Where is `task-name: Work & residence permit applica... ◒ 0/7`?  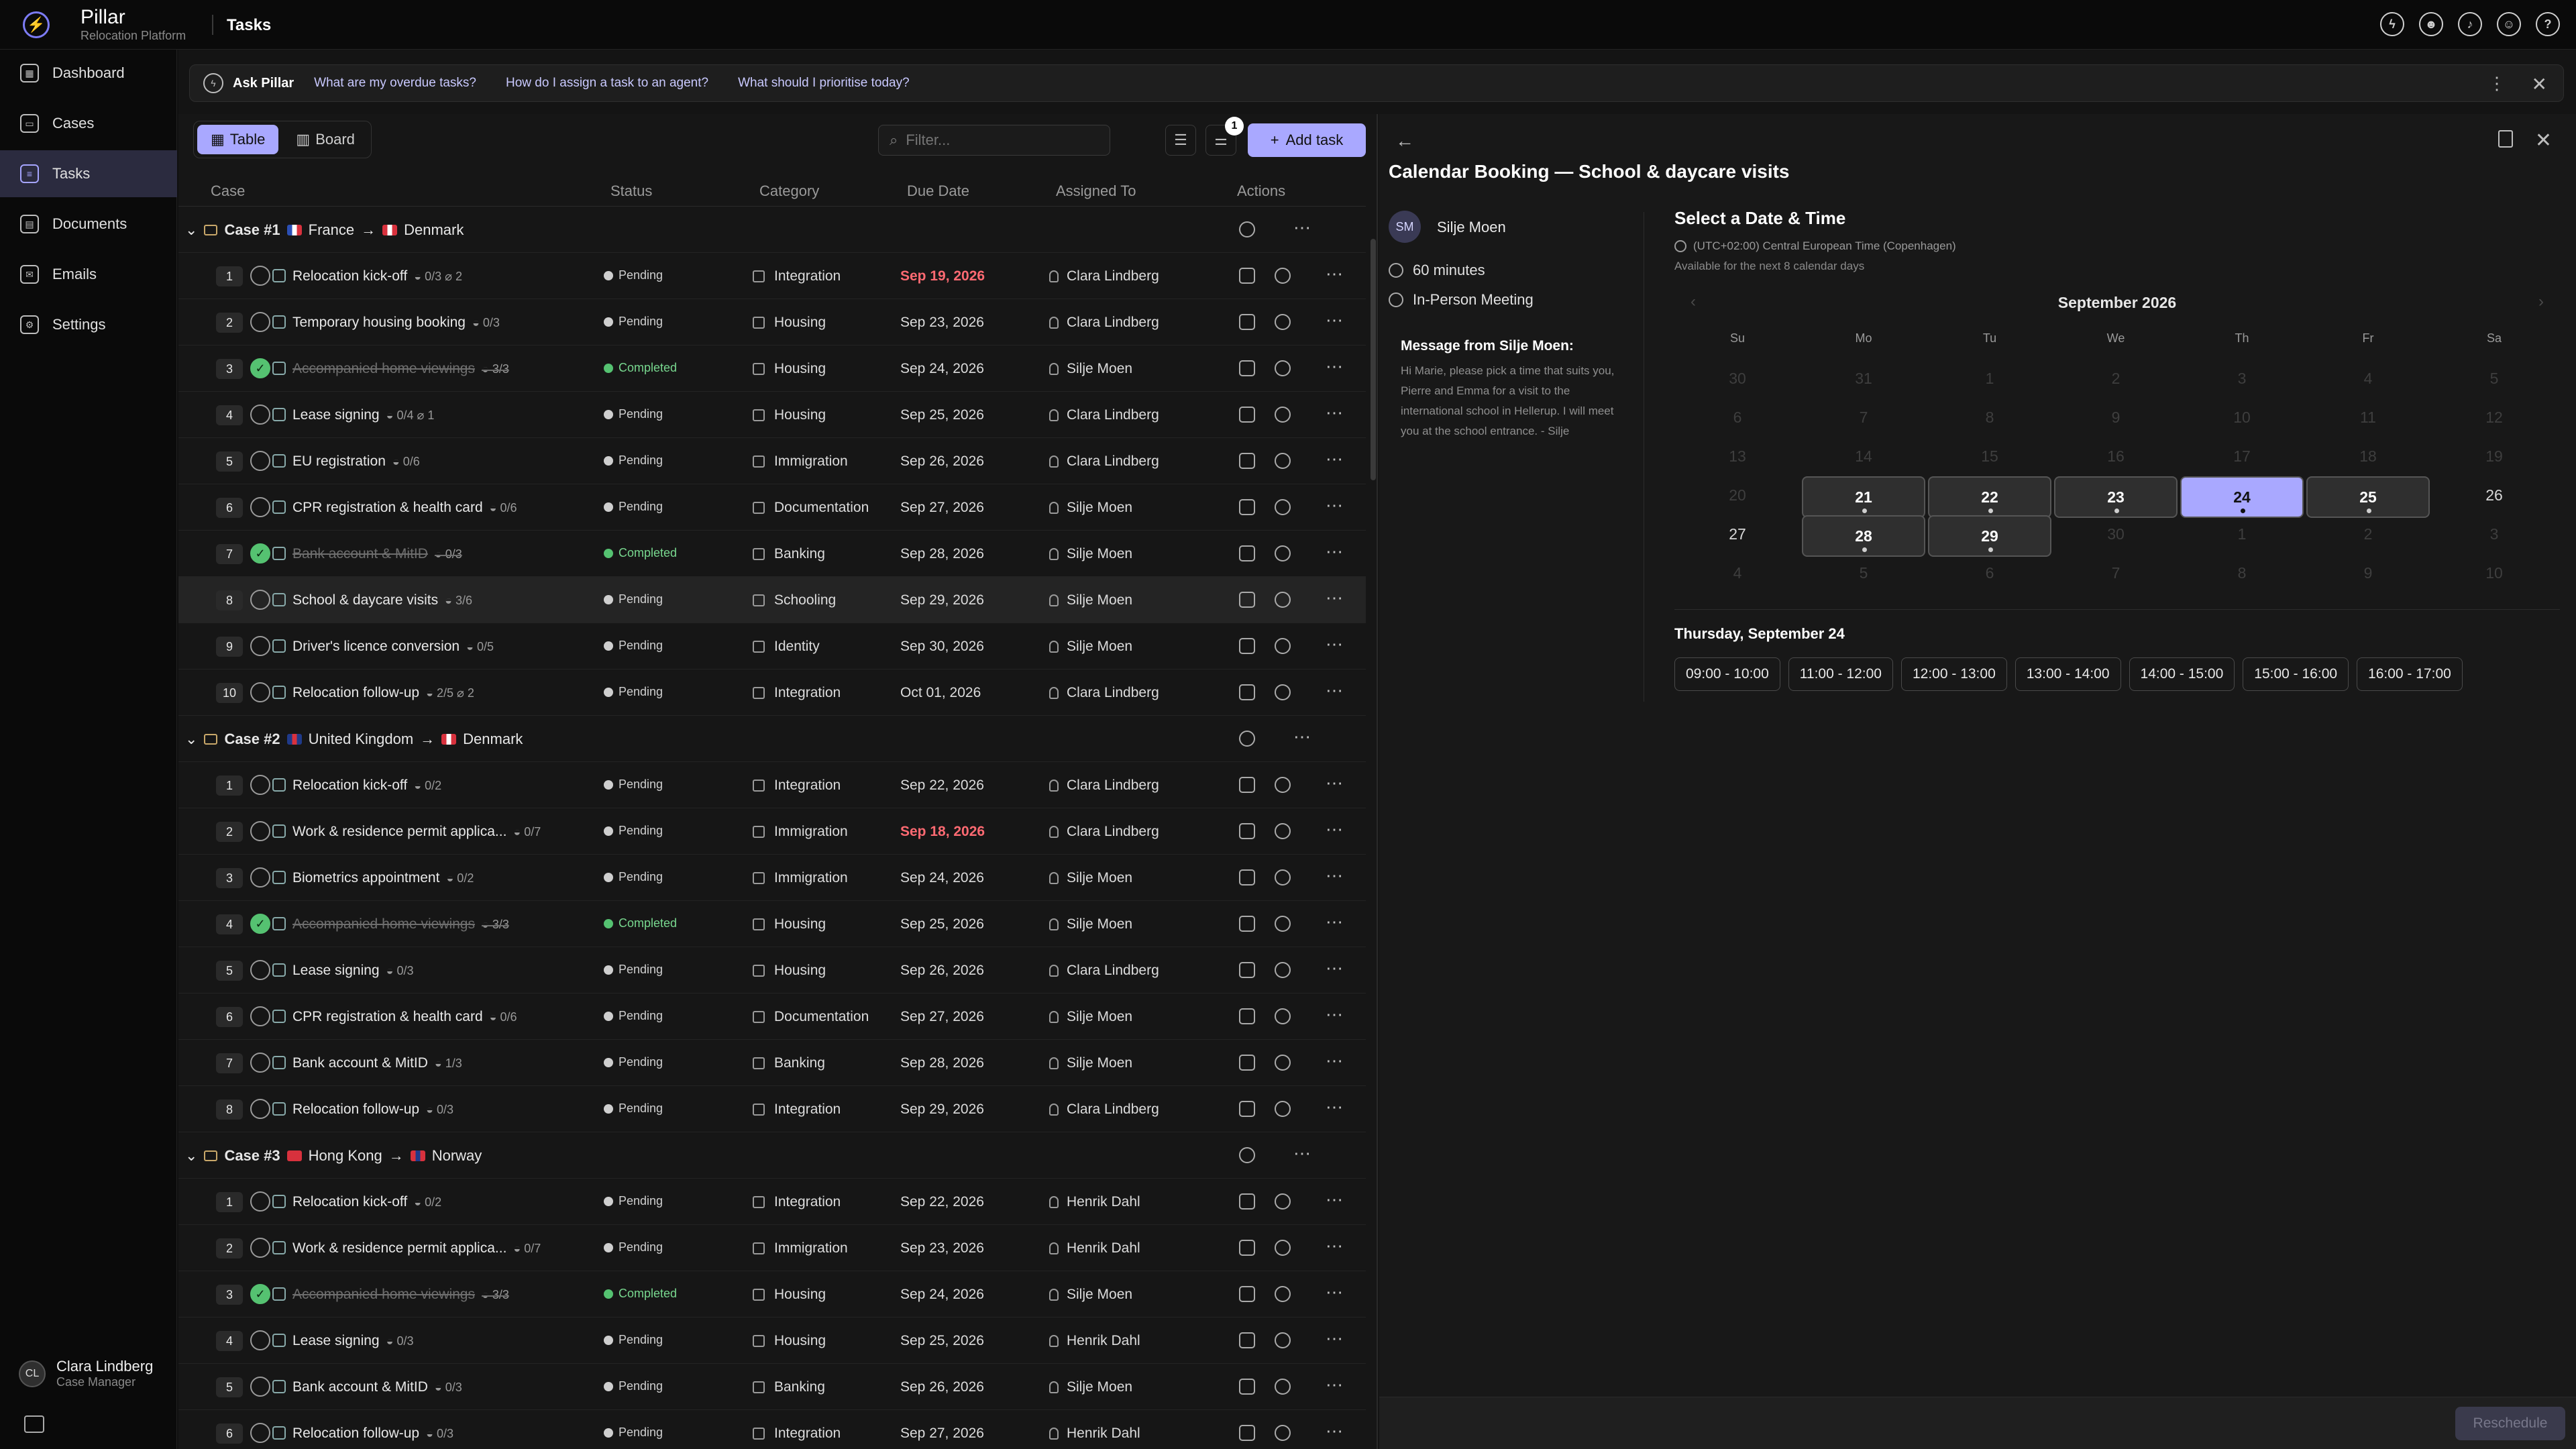
task-name: Work & residence permit applica... ◒ 0/7 is located at coordinates (416, 832).